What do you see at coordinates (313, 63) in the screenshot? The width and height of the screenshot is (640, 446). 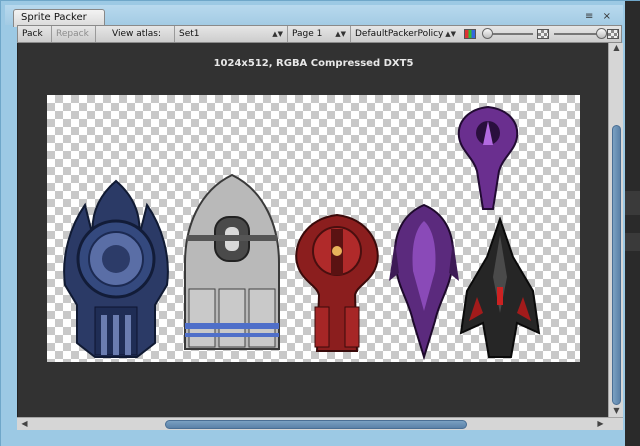 I see `atlas-info-label: 1024x512, RGBA Compressed DXT5` at bounding box center [313, 63].